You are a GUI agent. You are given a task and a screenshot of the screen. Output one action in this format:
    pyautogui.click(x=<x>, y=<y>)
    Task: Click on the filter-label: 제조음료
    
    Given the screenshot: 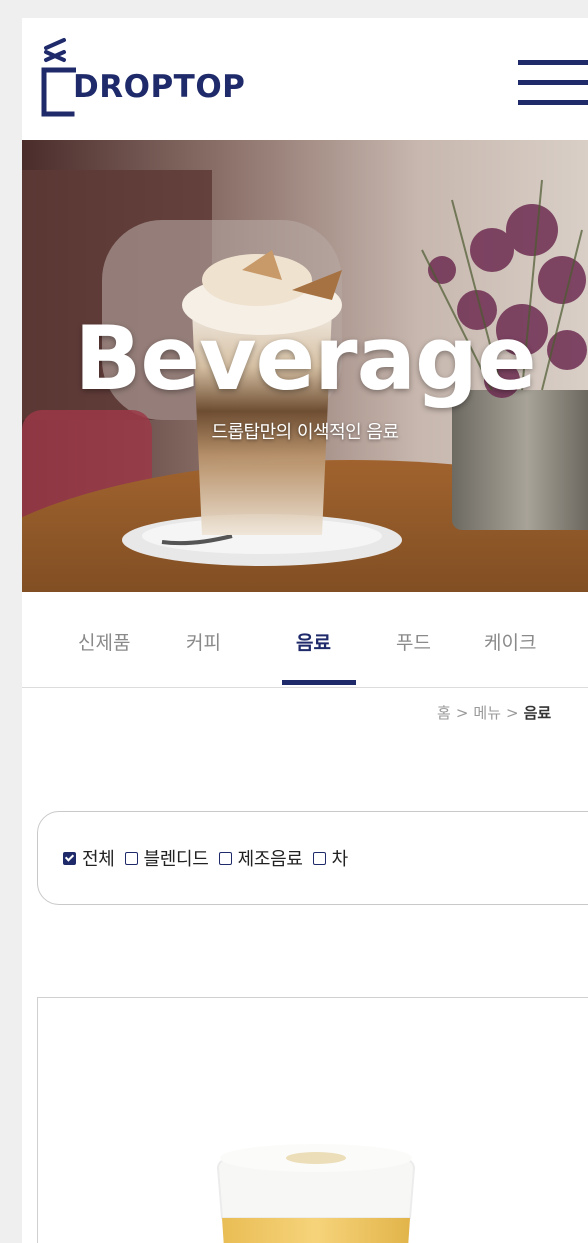 What is the action you would take?
    pyautogui.click(x=270, y=859)
    